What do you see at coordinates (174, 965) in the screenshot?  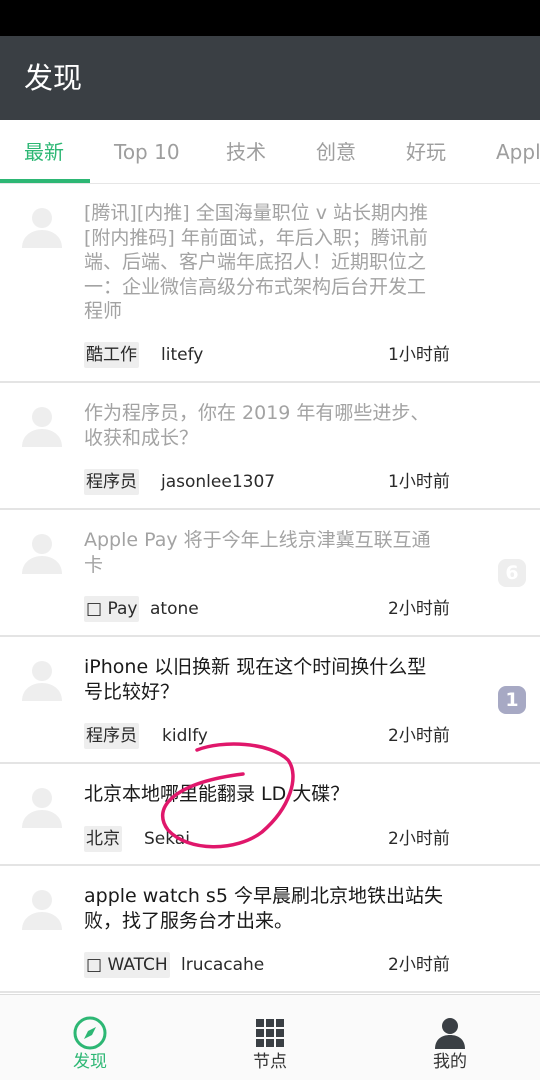 I see `topic-meta: □ WATCH lrucacahe` at bounding box center [174, 965].